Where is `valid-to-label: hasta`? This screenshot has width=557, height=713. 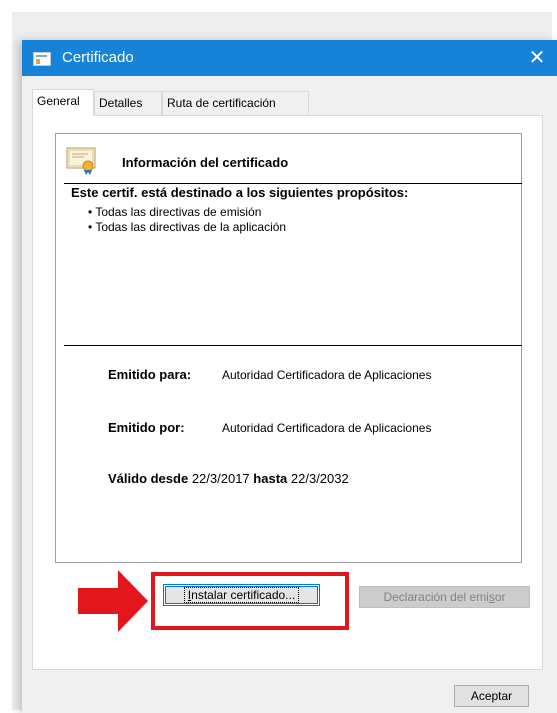
valid-to-label: hasta is located at coordinates (270, 478).